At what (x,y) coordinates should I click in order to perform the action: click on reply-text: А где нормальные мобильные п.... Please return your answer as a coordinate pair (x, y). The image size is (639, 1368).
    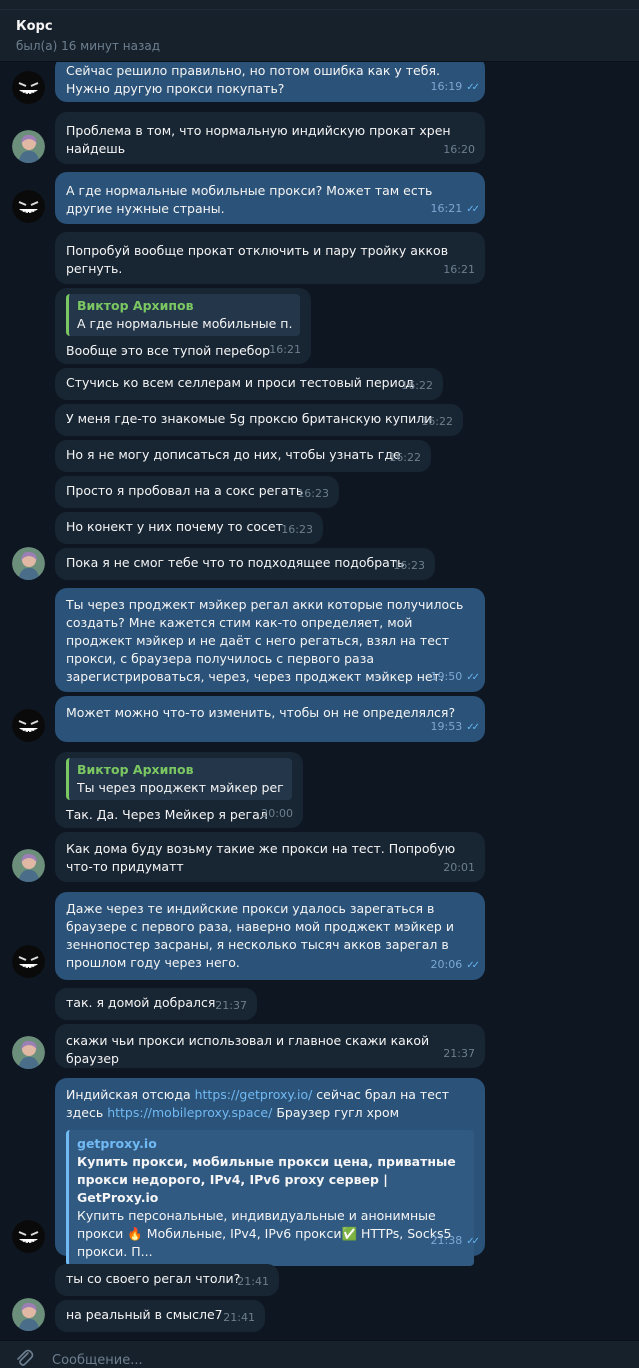
    Looking at the image, I should click on (184, 323).